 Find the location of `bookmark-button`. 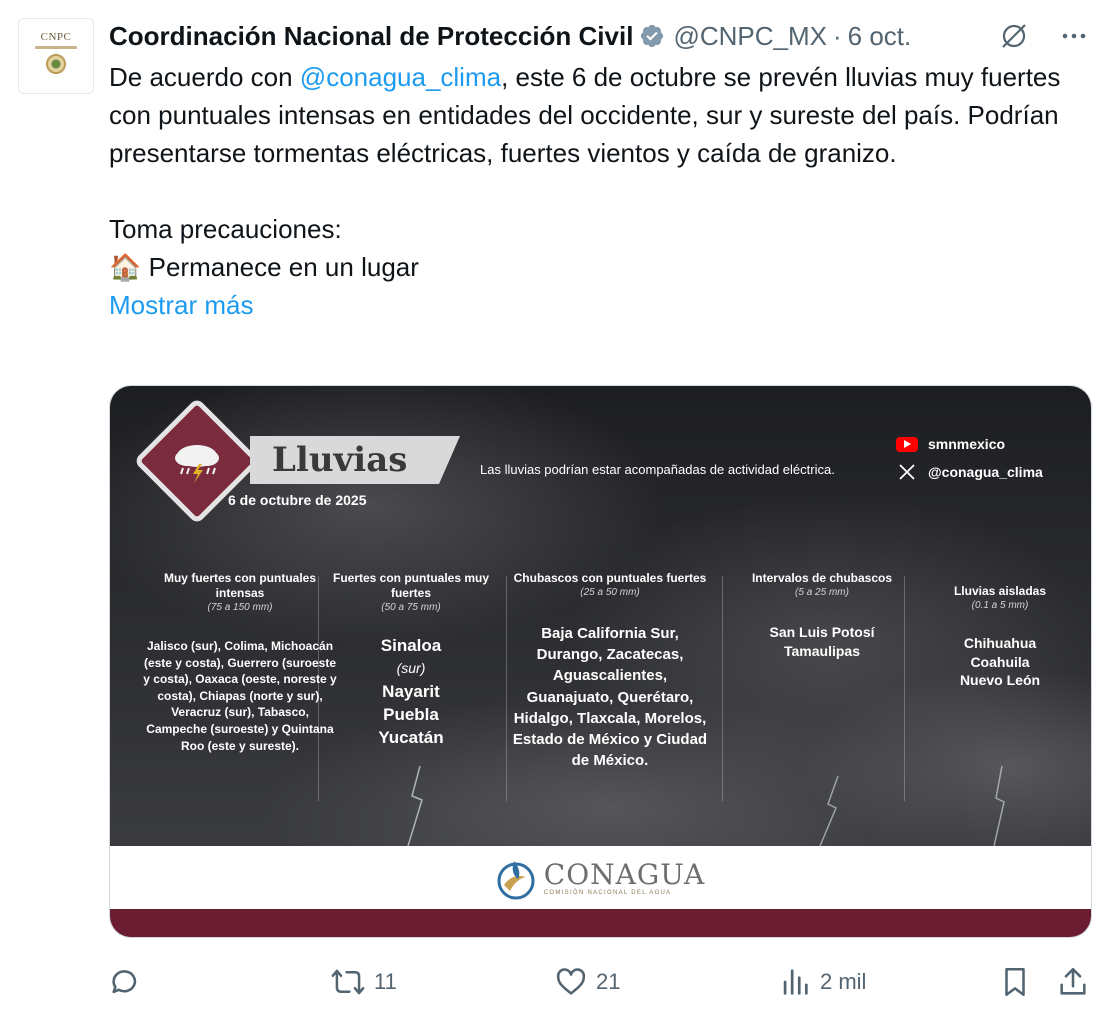

bookmark-button is located at coordinates (1015, 982).